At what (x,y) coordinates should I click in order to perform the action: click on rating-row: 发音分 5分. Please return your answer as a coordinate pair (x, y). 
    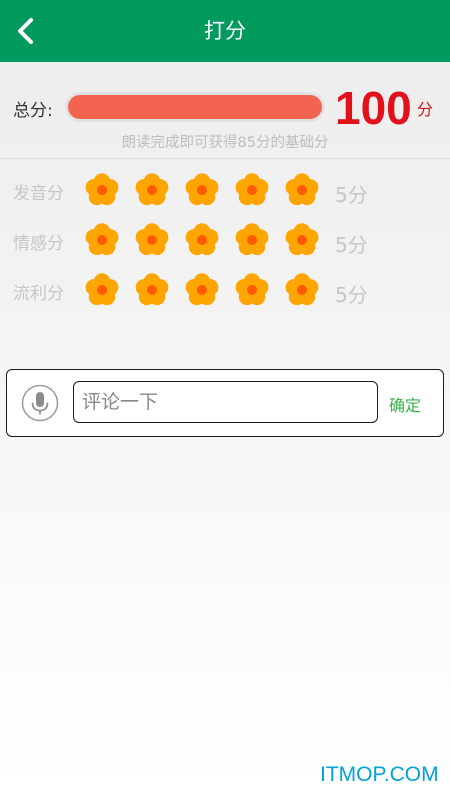
    Looking at the image, I should click on (225, 190).